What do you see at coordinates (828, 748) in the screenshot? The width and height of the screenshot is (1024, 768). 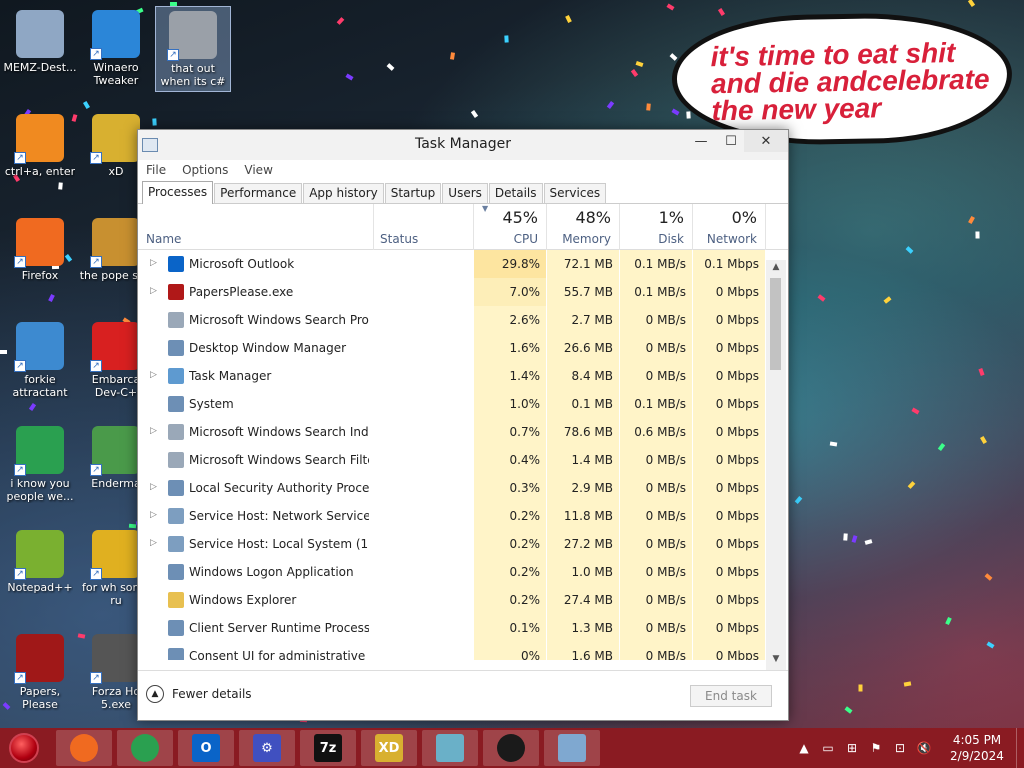 I see `display-icon: ▭` at bounding box center [828, 748].